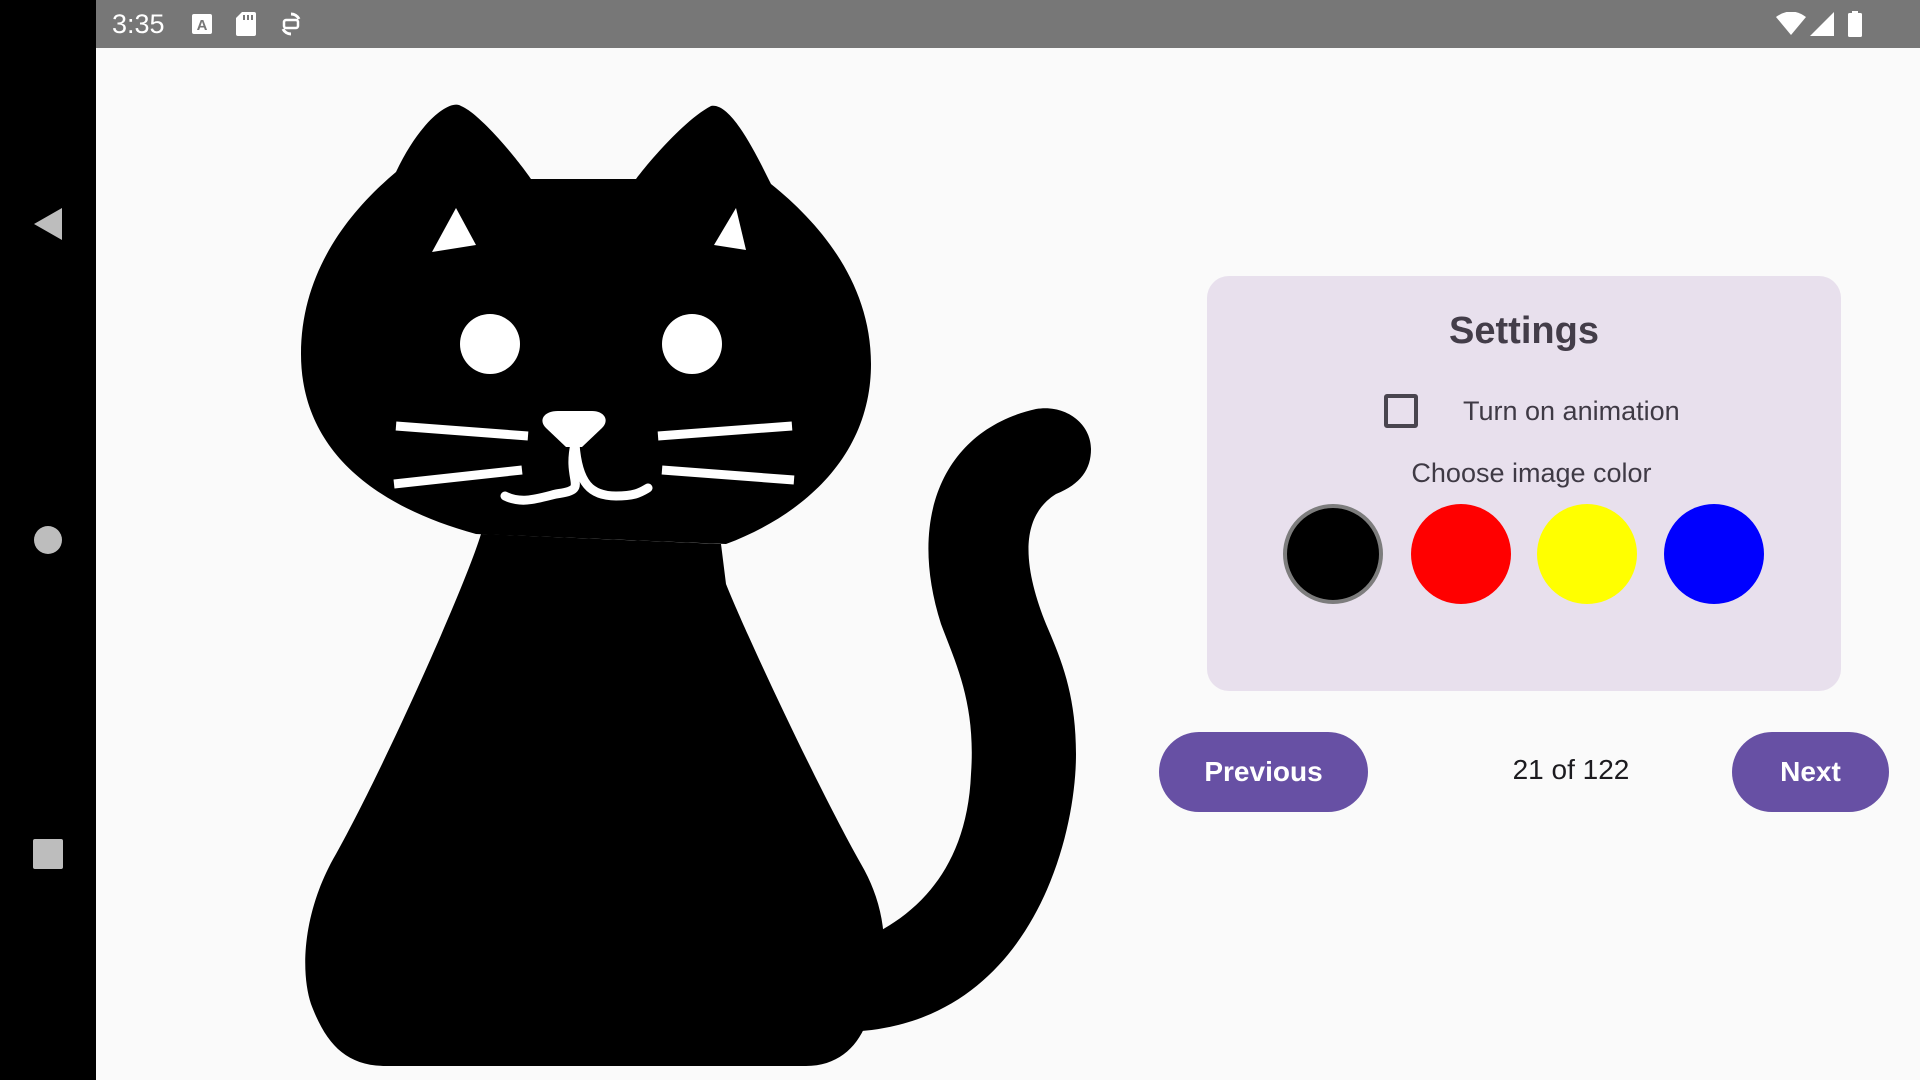 The image size is (1920, 1080). Describe the element at coordinates (1008, 24) in the screenshot. I see `status-bar: 3:35 A` at that location.